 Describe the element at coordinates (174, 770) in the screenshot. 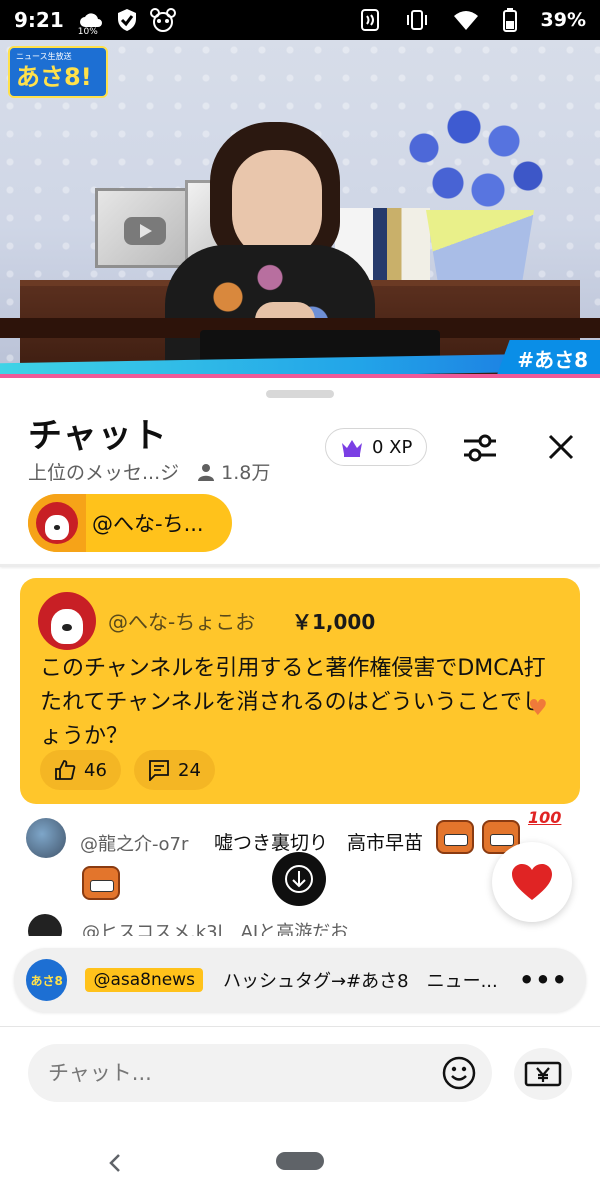

I see `reply-button: 24` at that location.